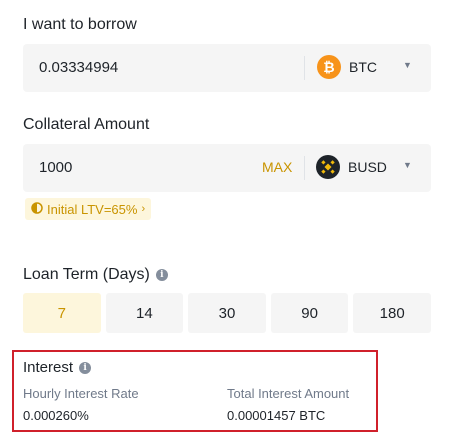 The height and width of the screenshot is (434, 453). I want to click on initial-ltv-text: Initial LTV=65%, so click(92, 209).